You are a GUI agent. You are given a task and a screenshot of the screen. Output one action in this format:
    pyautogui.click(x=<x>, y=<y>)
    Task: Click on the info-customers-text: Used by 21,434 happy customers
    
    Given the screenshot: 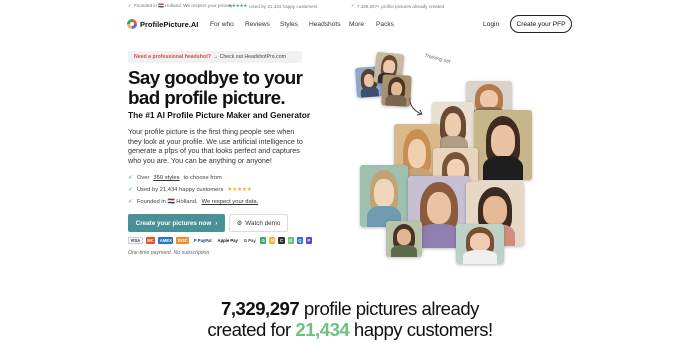 What is the action you would take?
    pyautogui.click(x=283, y=6)
    